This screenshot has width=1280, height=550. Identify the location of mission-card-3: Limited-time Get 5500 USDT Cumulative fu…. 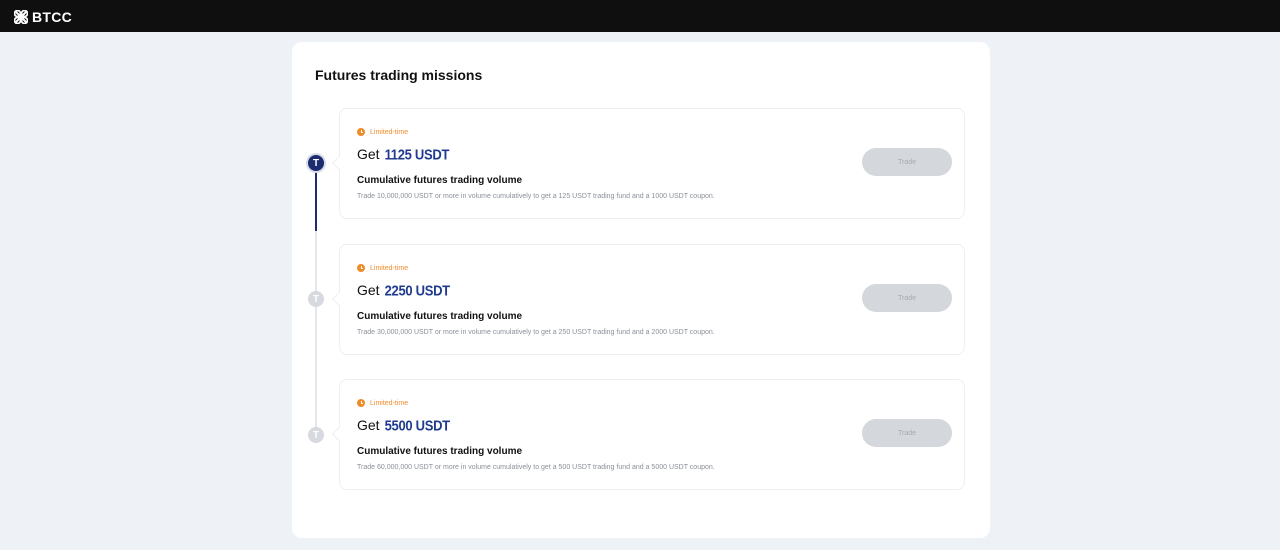
(652, 434).